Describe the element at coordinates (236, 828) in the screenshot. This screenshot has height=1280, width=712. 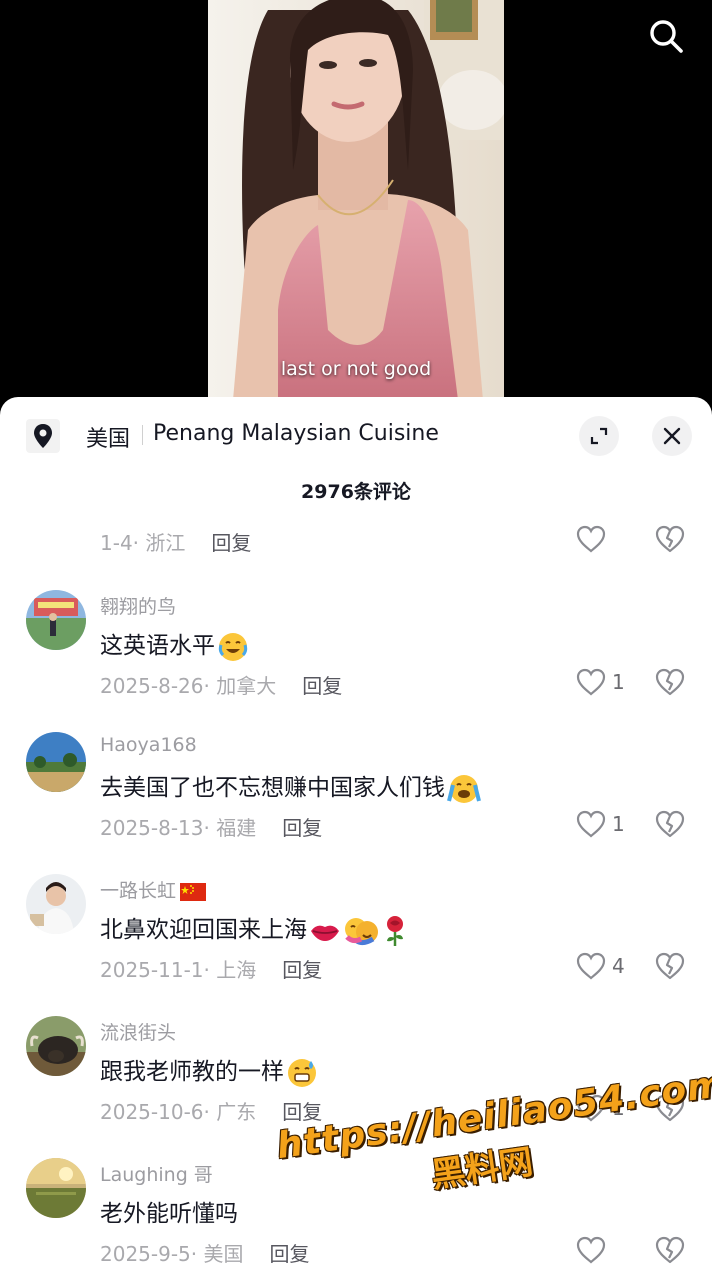
I see `comment-place: 福建` at that location.